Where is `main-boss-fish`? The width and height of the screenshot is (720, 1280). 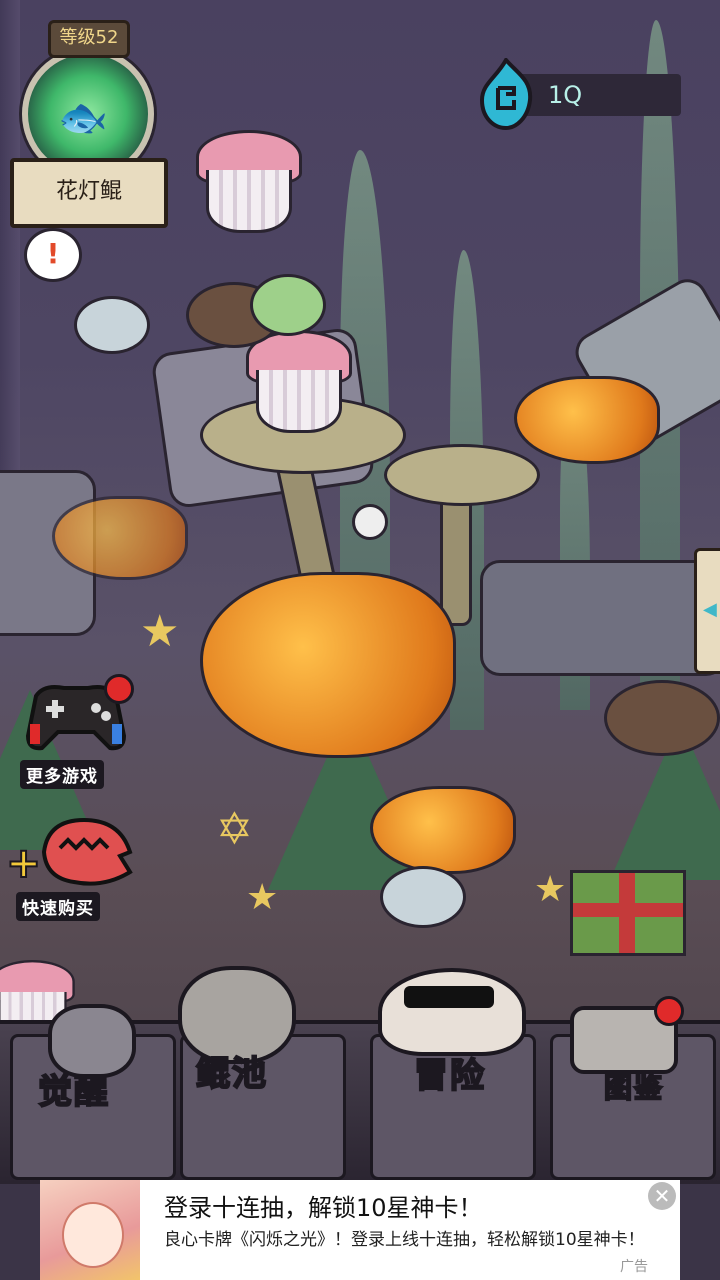
main-boss-fish is located at coordinates (328, 665).